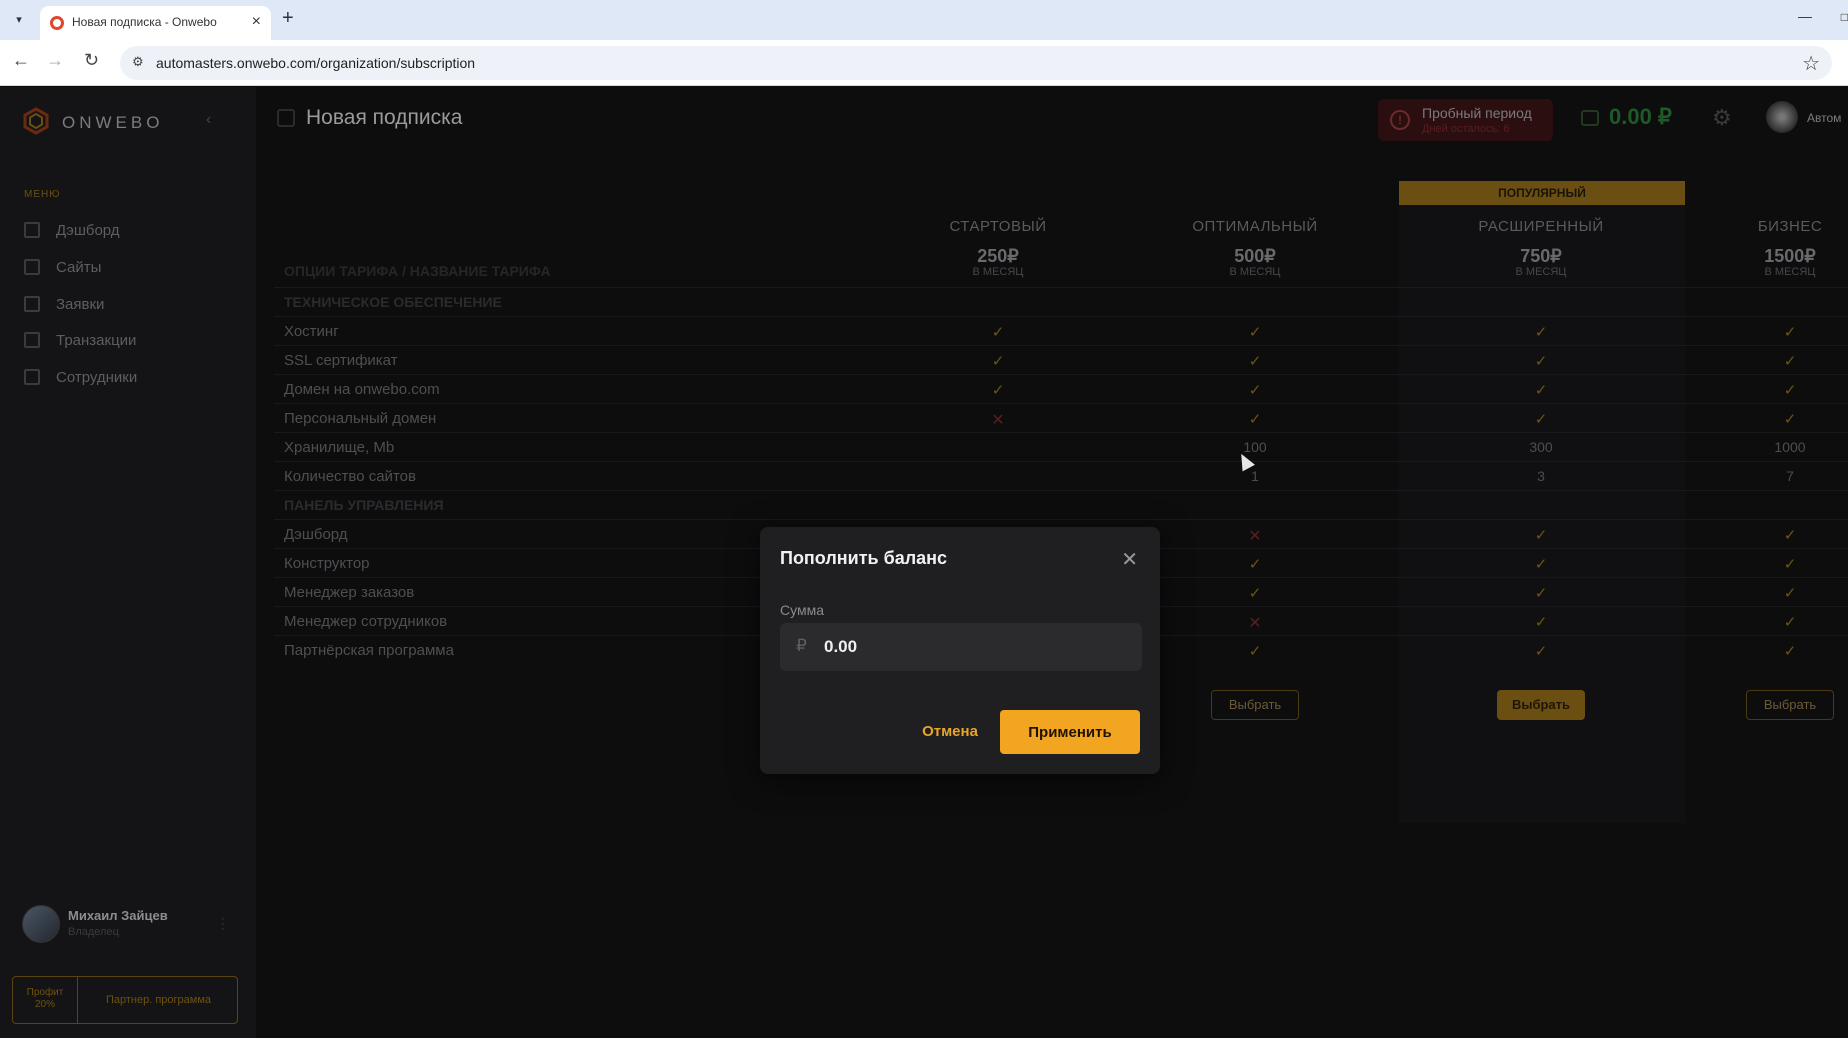 The width and height of the screenshot is (1848, 1038). Describe the element at coordinates (41, 924) in the screenshot. I see `avatar` at that location.